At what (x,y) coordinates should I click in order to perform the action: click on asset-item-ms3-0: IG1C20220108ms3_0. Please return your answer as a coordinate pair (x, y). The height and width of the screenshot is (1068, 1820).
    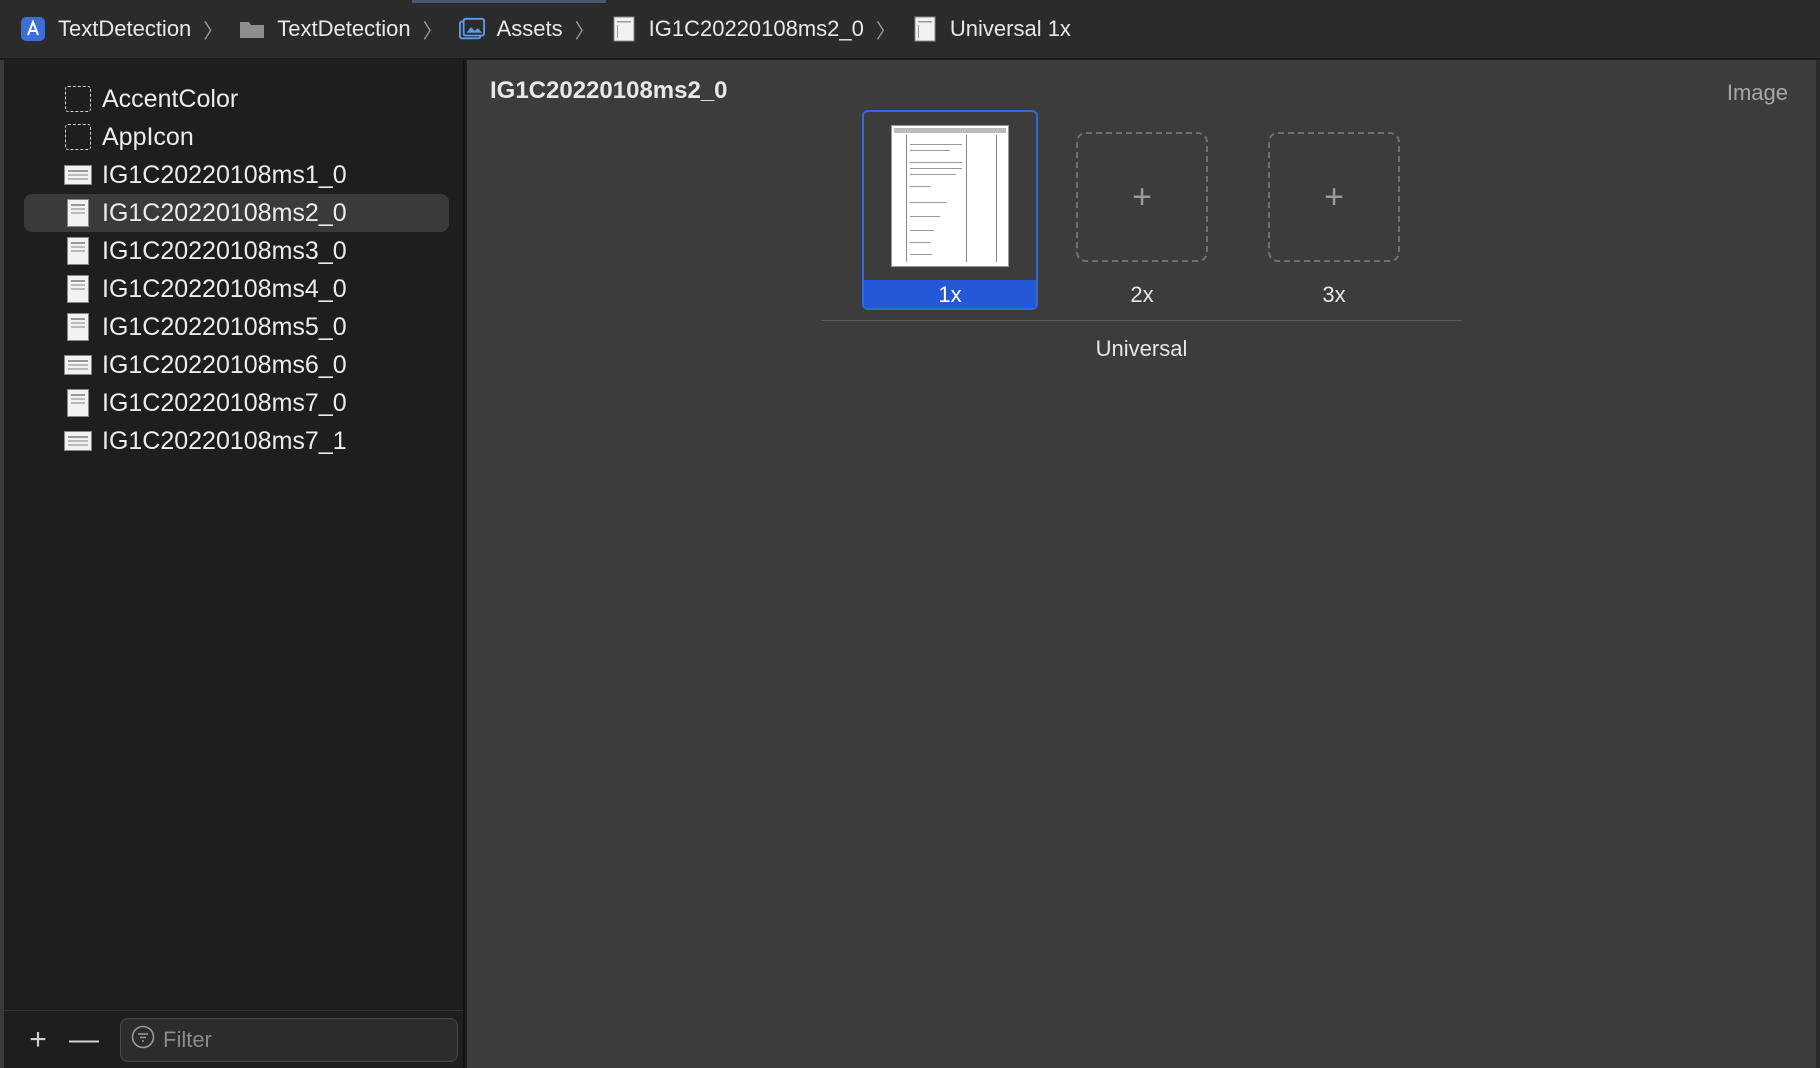
    Looking at the image, I should click on (236, 251).